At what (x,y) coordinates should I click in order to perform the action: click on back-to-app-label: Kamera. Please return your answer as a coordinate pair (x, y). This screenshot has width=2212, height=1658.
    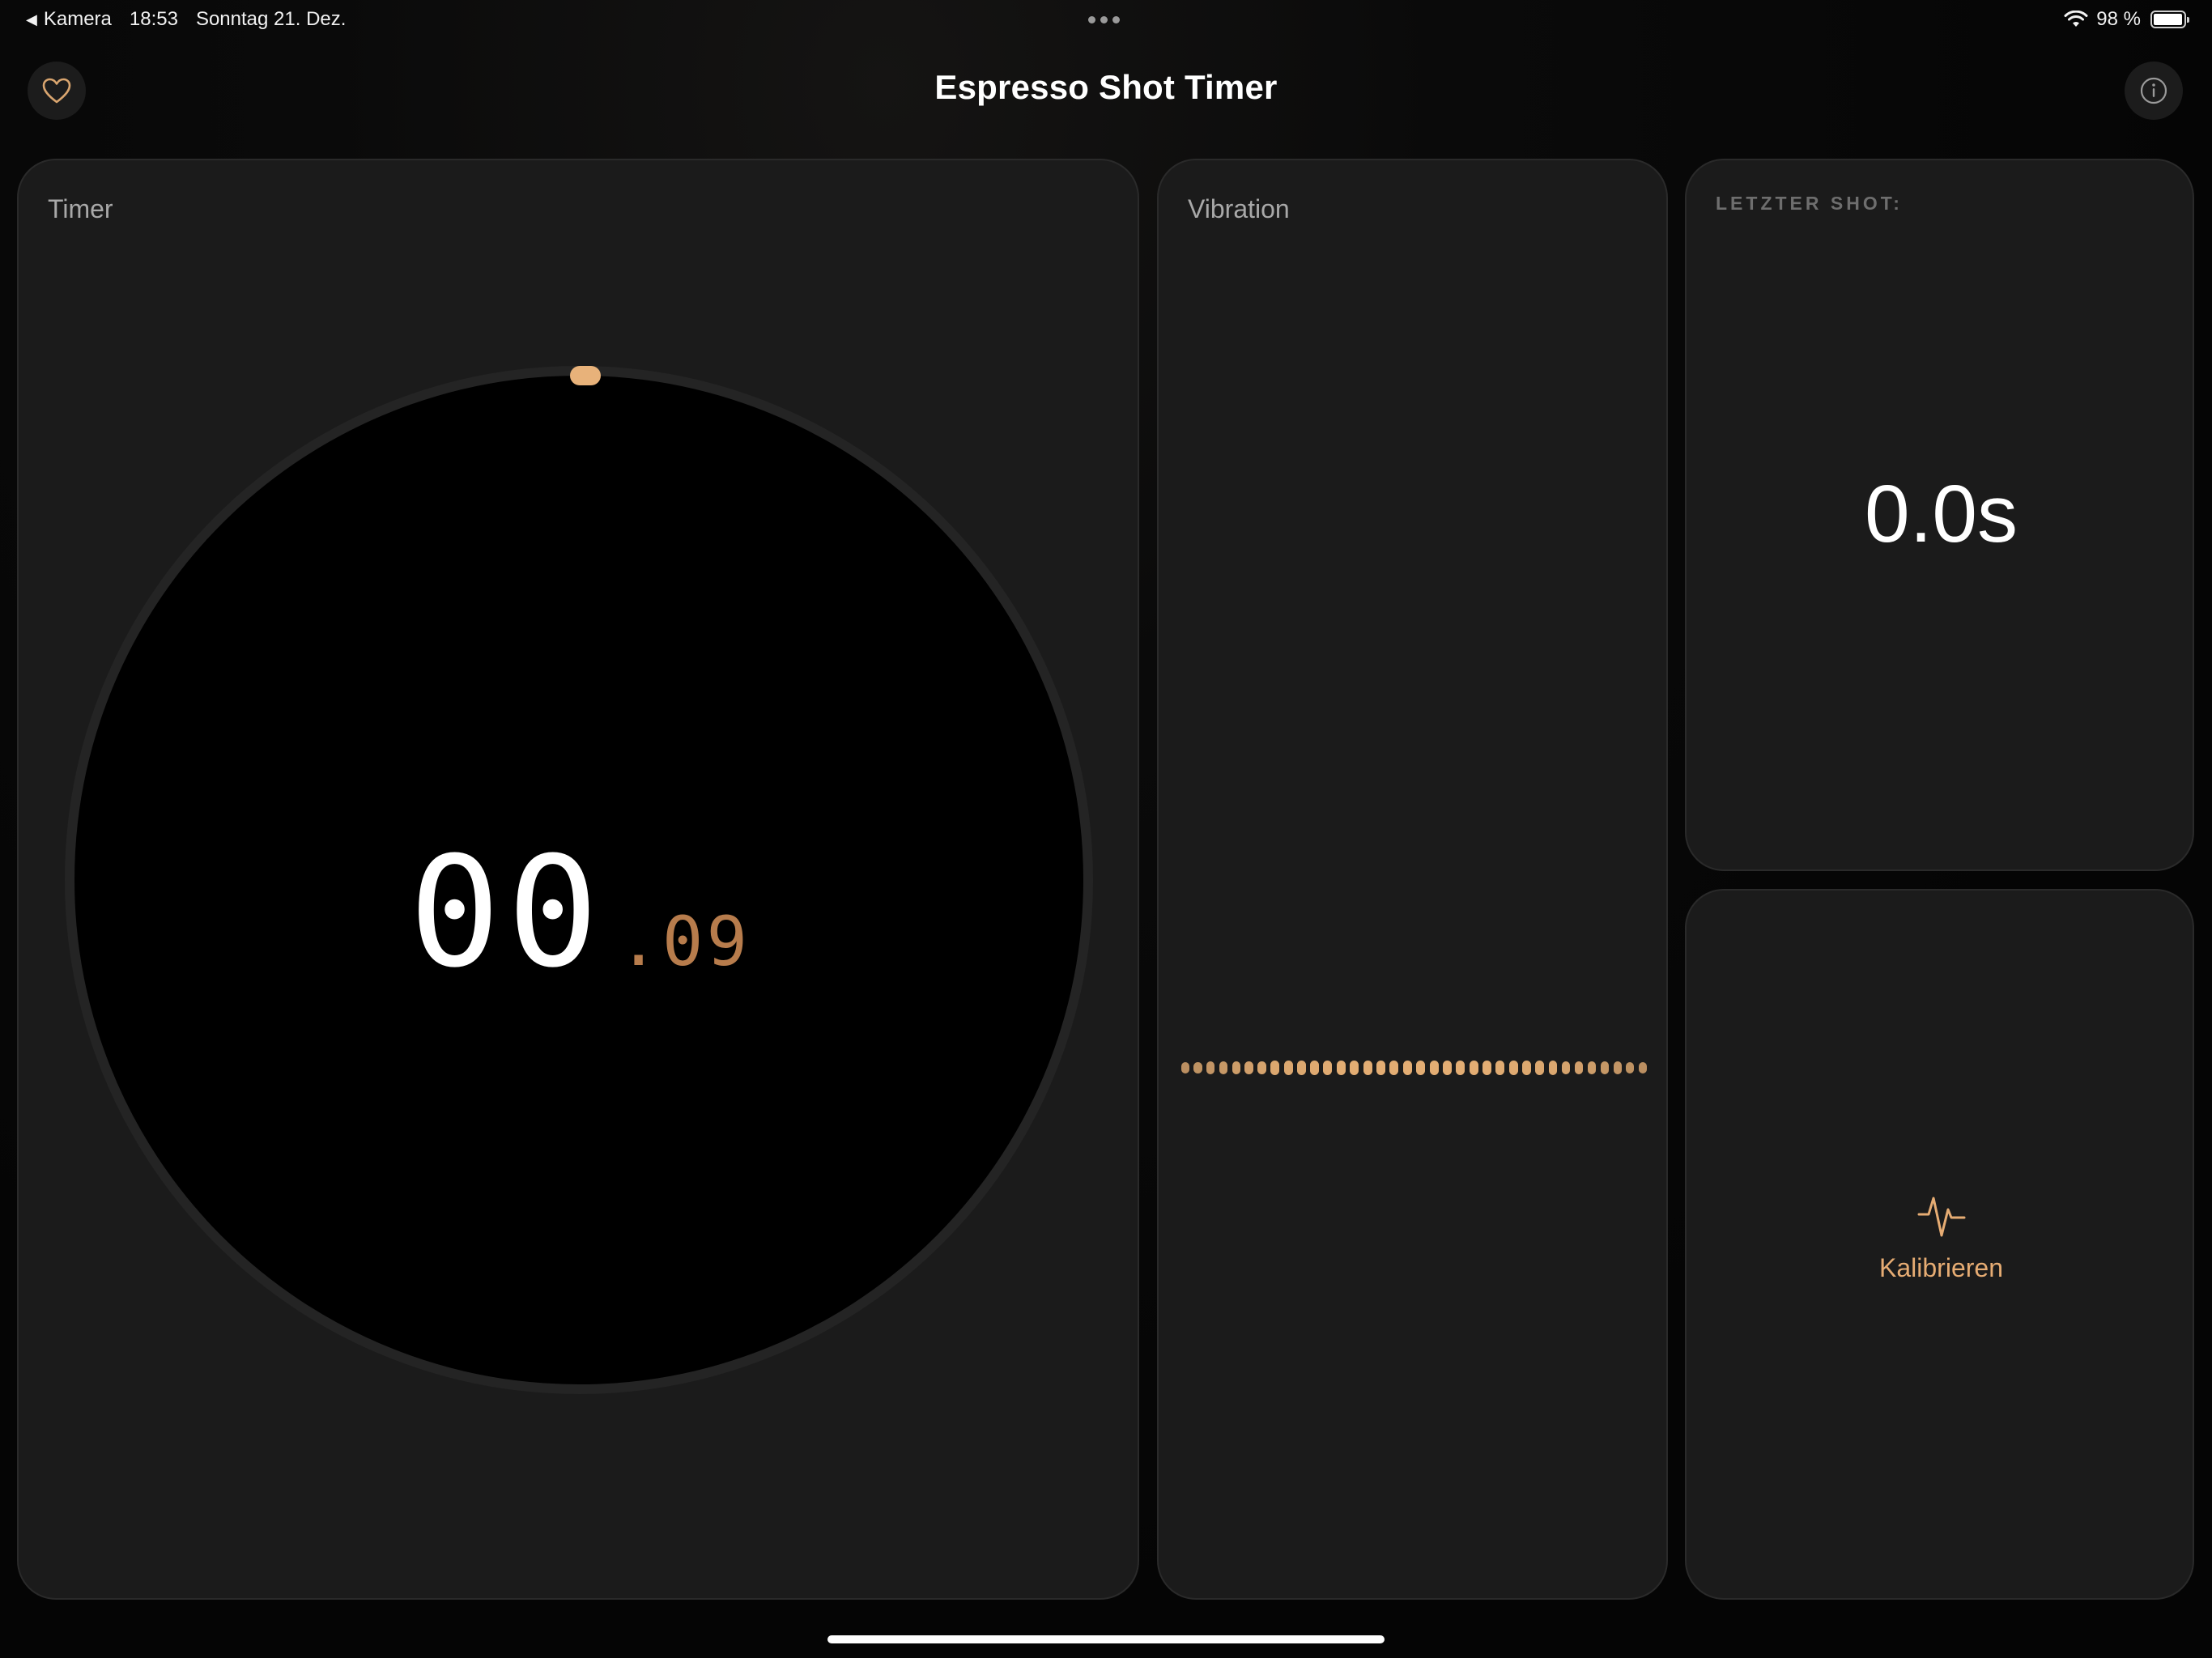
    Looking at the image, I should click on (78, 19).